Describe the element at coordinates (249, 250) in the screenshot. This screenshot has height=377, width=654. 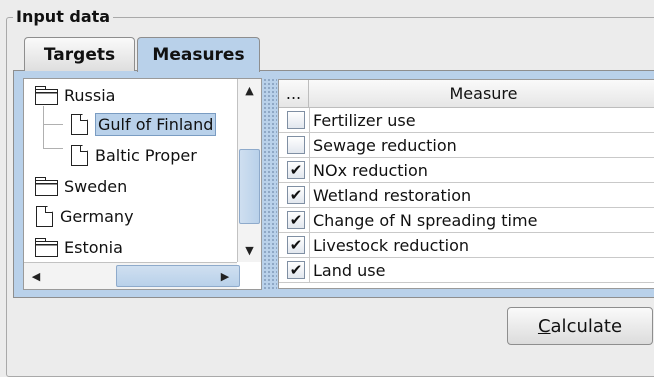
I see `scroll-down-icon: ▼` at that location.